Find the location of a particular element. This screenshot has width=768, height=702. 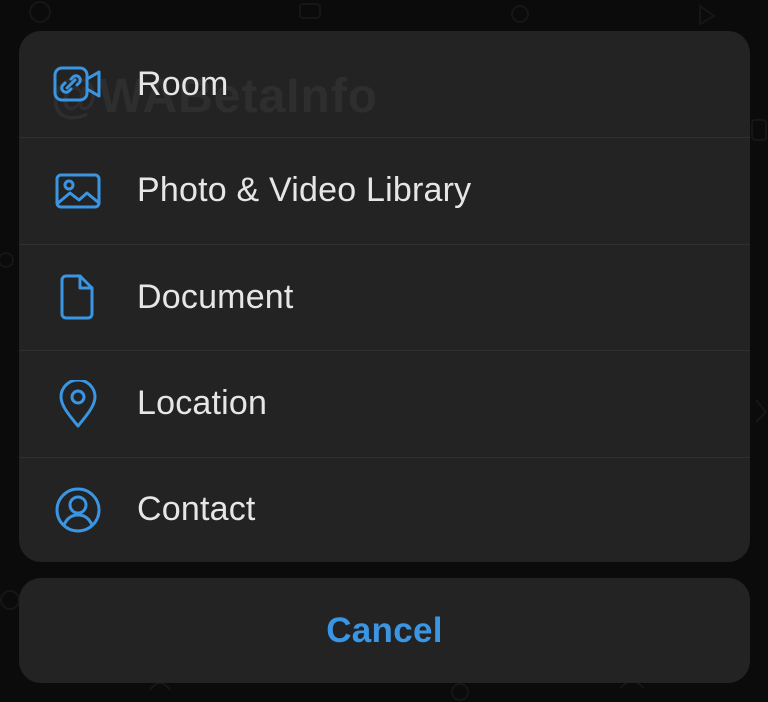

menu-item-label: Document is located at coordinates (215, 296).